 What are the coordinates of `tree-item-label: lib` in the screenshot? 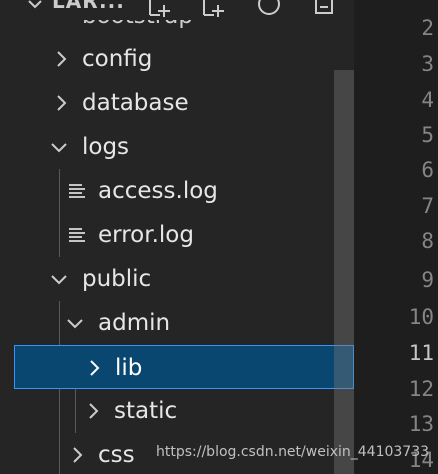 It's located at (129, 368).